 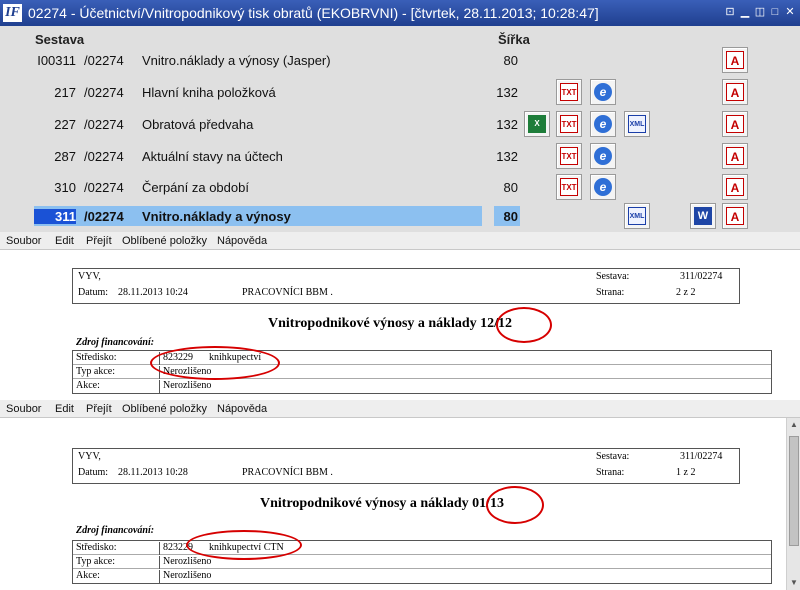 I want to click on report-name: Obratová předvaha, so click(x=198, y=124).